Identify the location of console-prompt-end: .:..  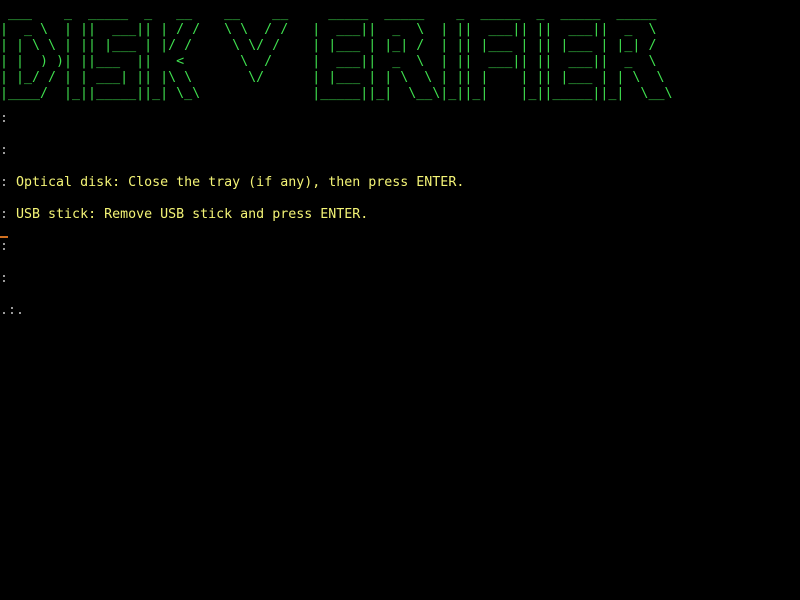
(12, 310).